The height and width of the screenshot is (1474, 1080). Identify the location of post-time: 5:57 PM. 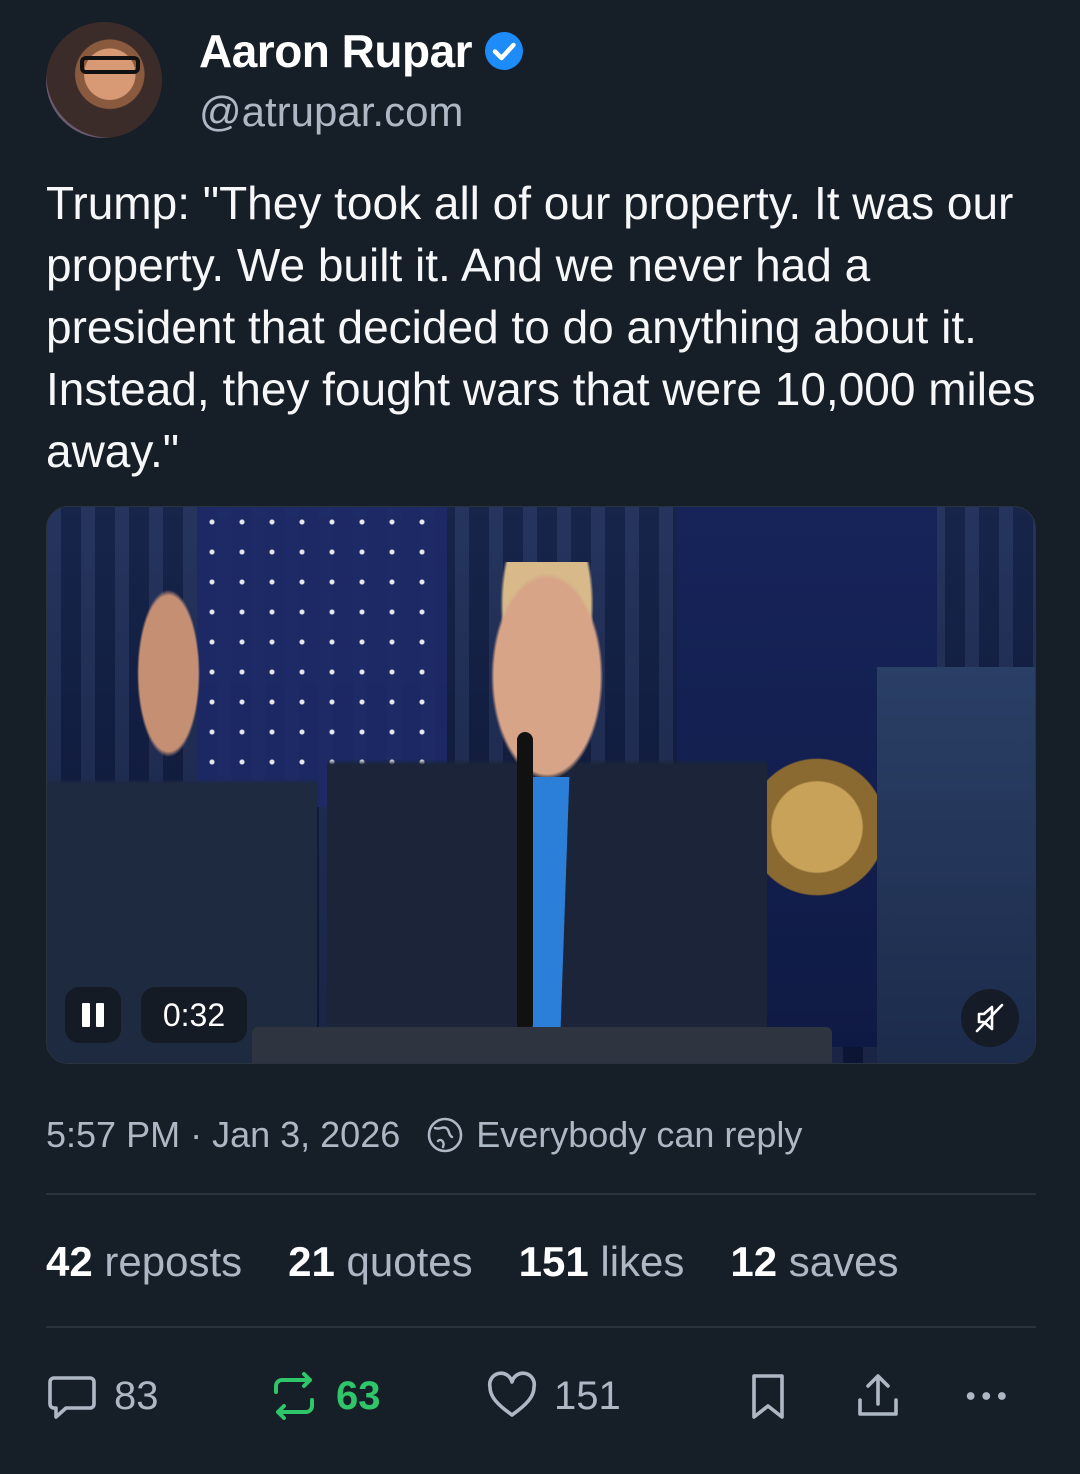
(113, 1135).